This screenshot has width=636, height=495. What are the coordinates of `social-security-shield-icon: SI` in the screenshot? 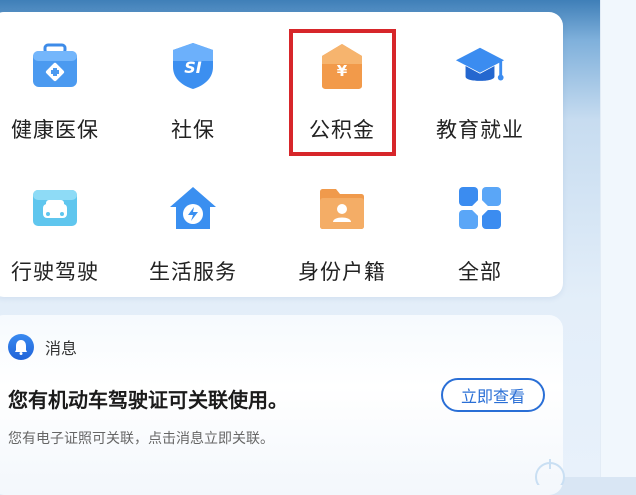 It's located at (193, 66).